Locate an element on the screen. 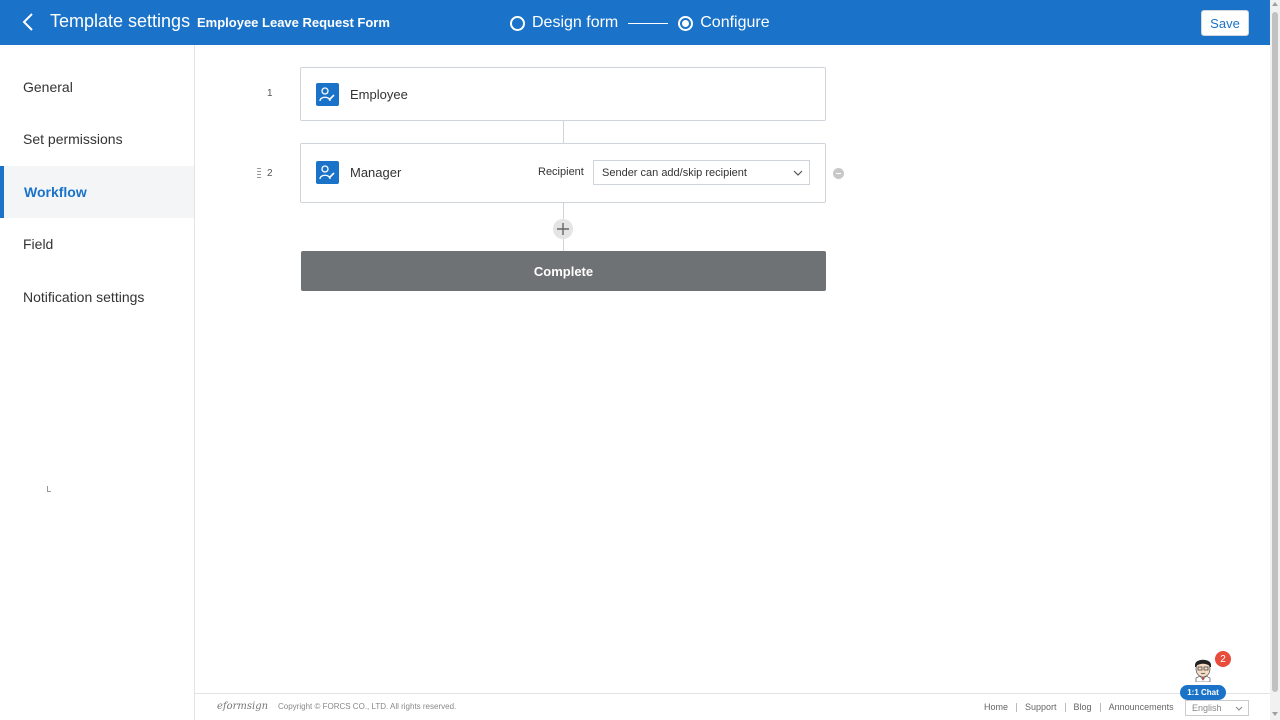 This screenshot has width=1280, height=720. chat-badge: 2 is located at coordinates (1223, 659).